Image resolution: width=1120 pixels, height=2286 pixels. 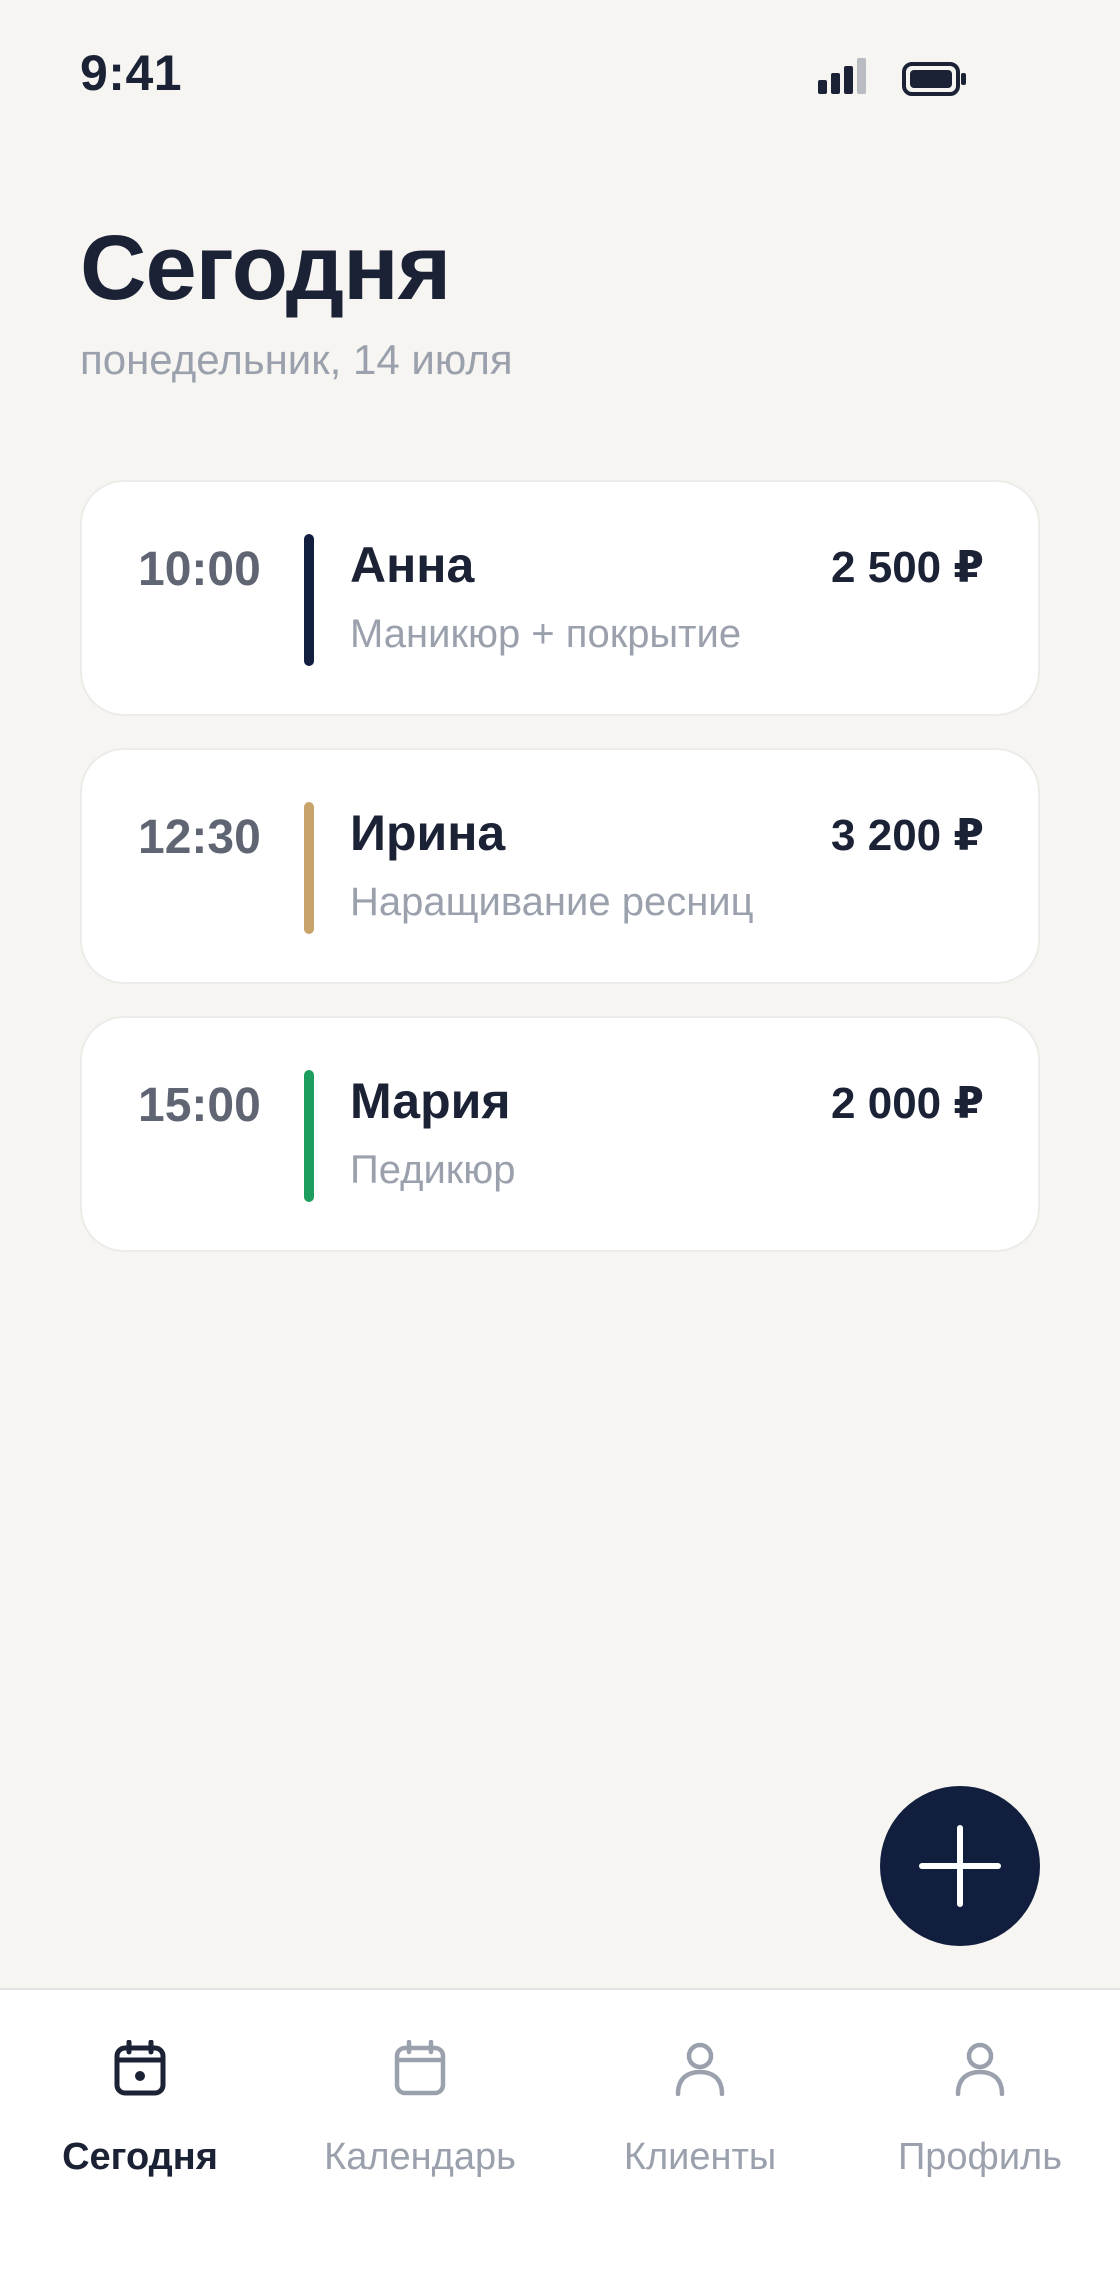 I want to click on tab-profile-label: Профиль, so click(x=980, y=2157).